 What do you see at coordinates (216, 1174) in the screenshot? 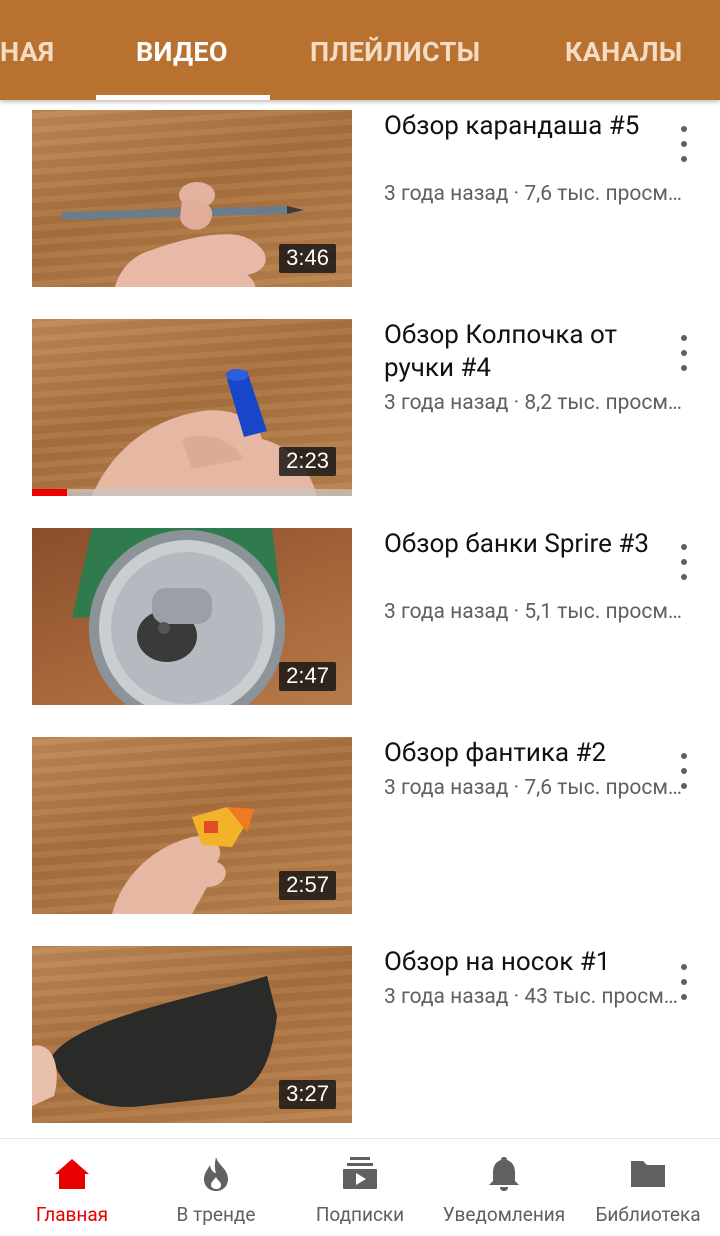
I see `trending-icon` at bounding box center [216, 1174].